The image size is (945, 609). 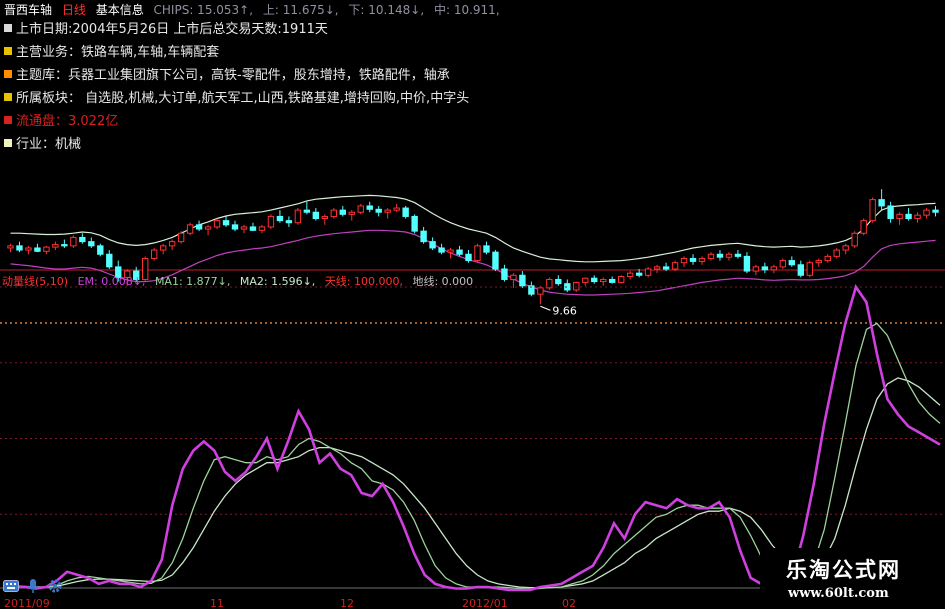 I want to click on date-tick-label: 11, so click(x=217, y=603).